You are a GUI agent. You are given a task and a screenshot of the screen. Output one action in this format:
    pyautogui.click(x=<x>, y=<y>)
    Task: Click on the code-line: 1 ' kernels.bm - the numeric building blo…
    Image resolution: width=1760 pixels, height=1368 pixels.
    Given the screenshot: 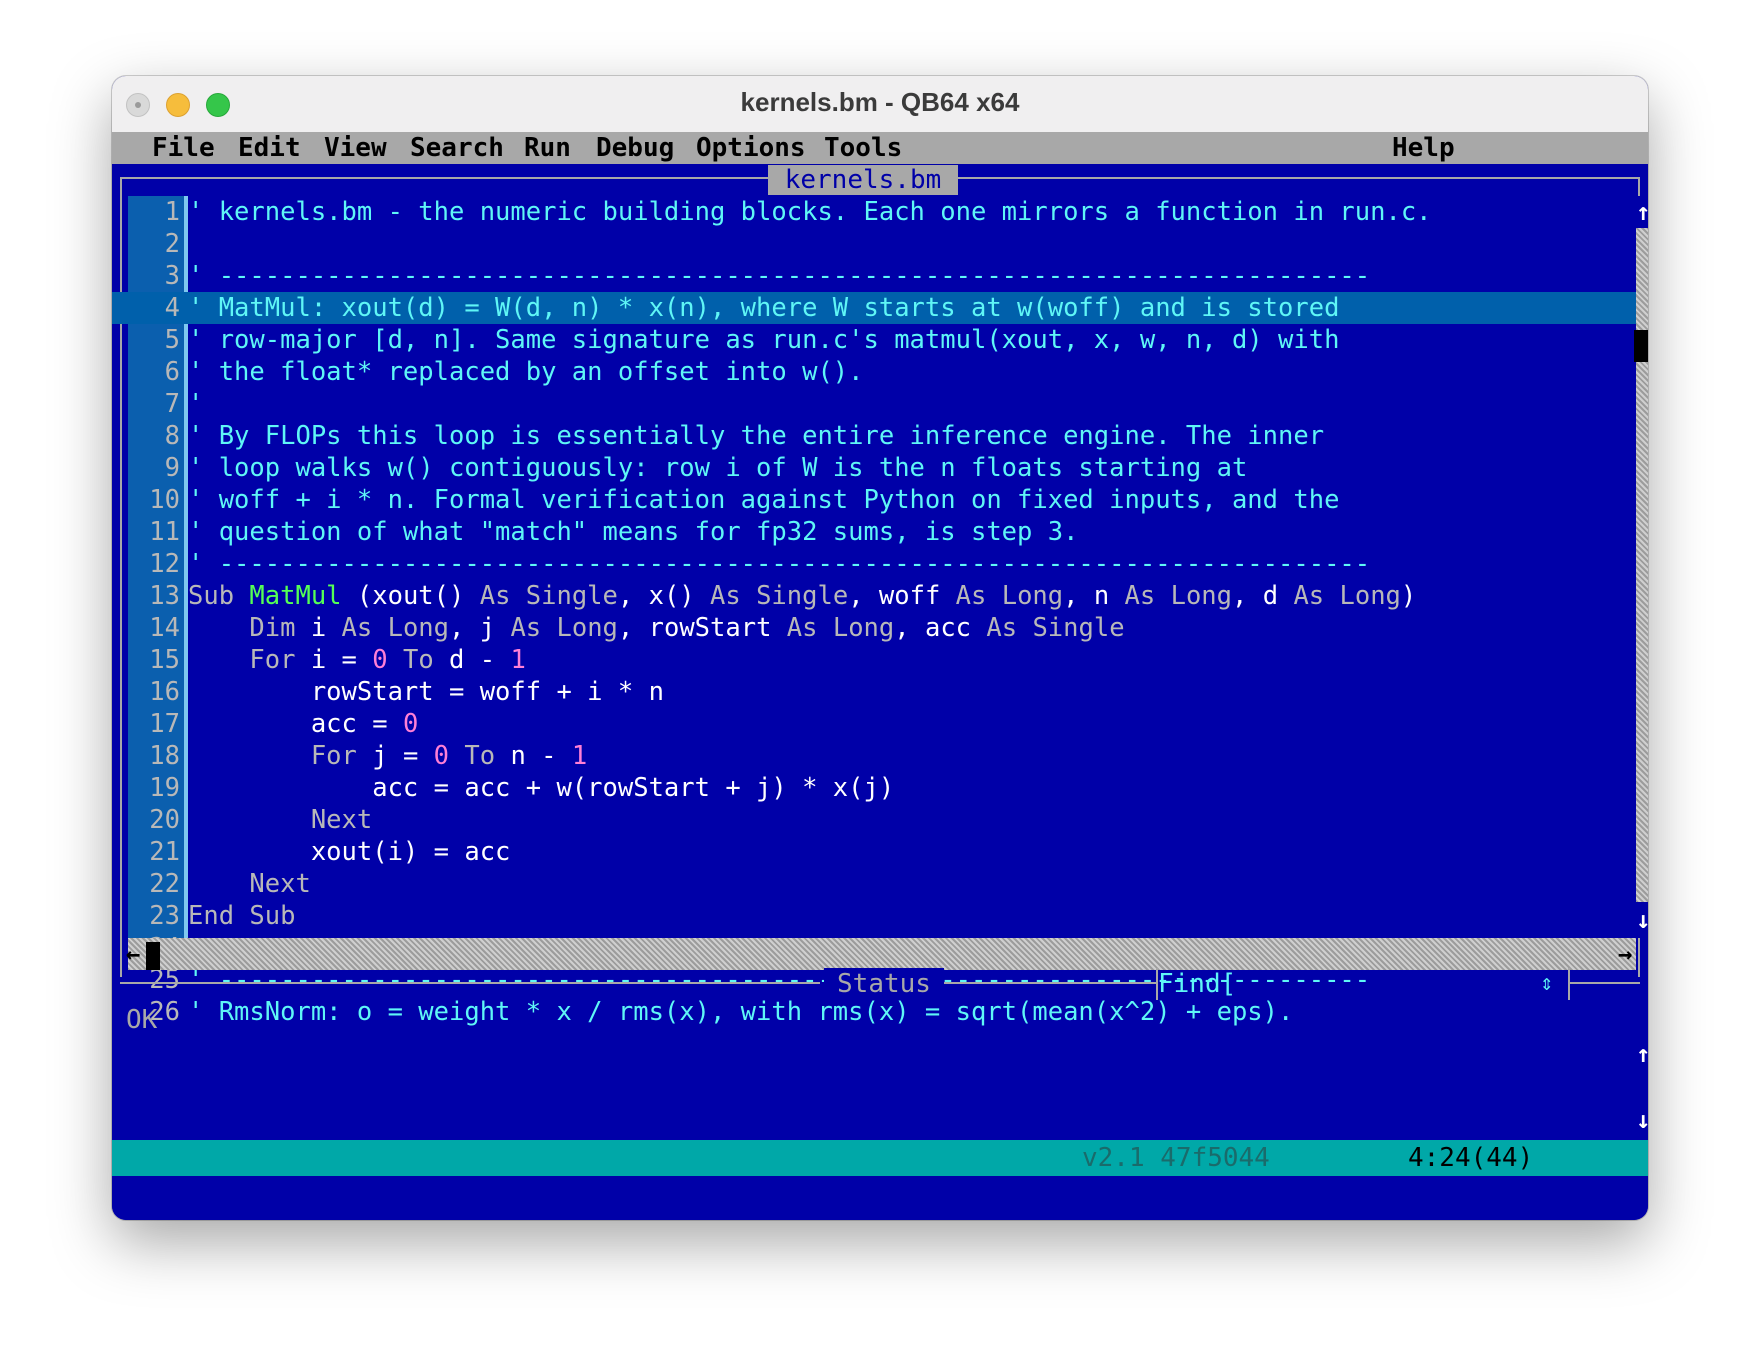 What is the action you would take?
    pyautogui.click(x=877, y=212)
    